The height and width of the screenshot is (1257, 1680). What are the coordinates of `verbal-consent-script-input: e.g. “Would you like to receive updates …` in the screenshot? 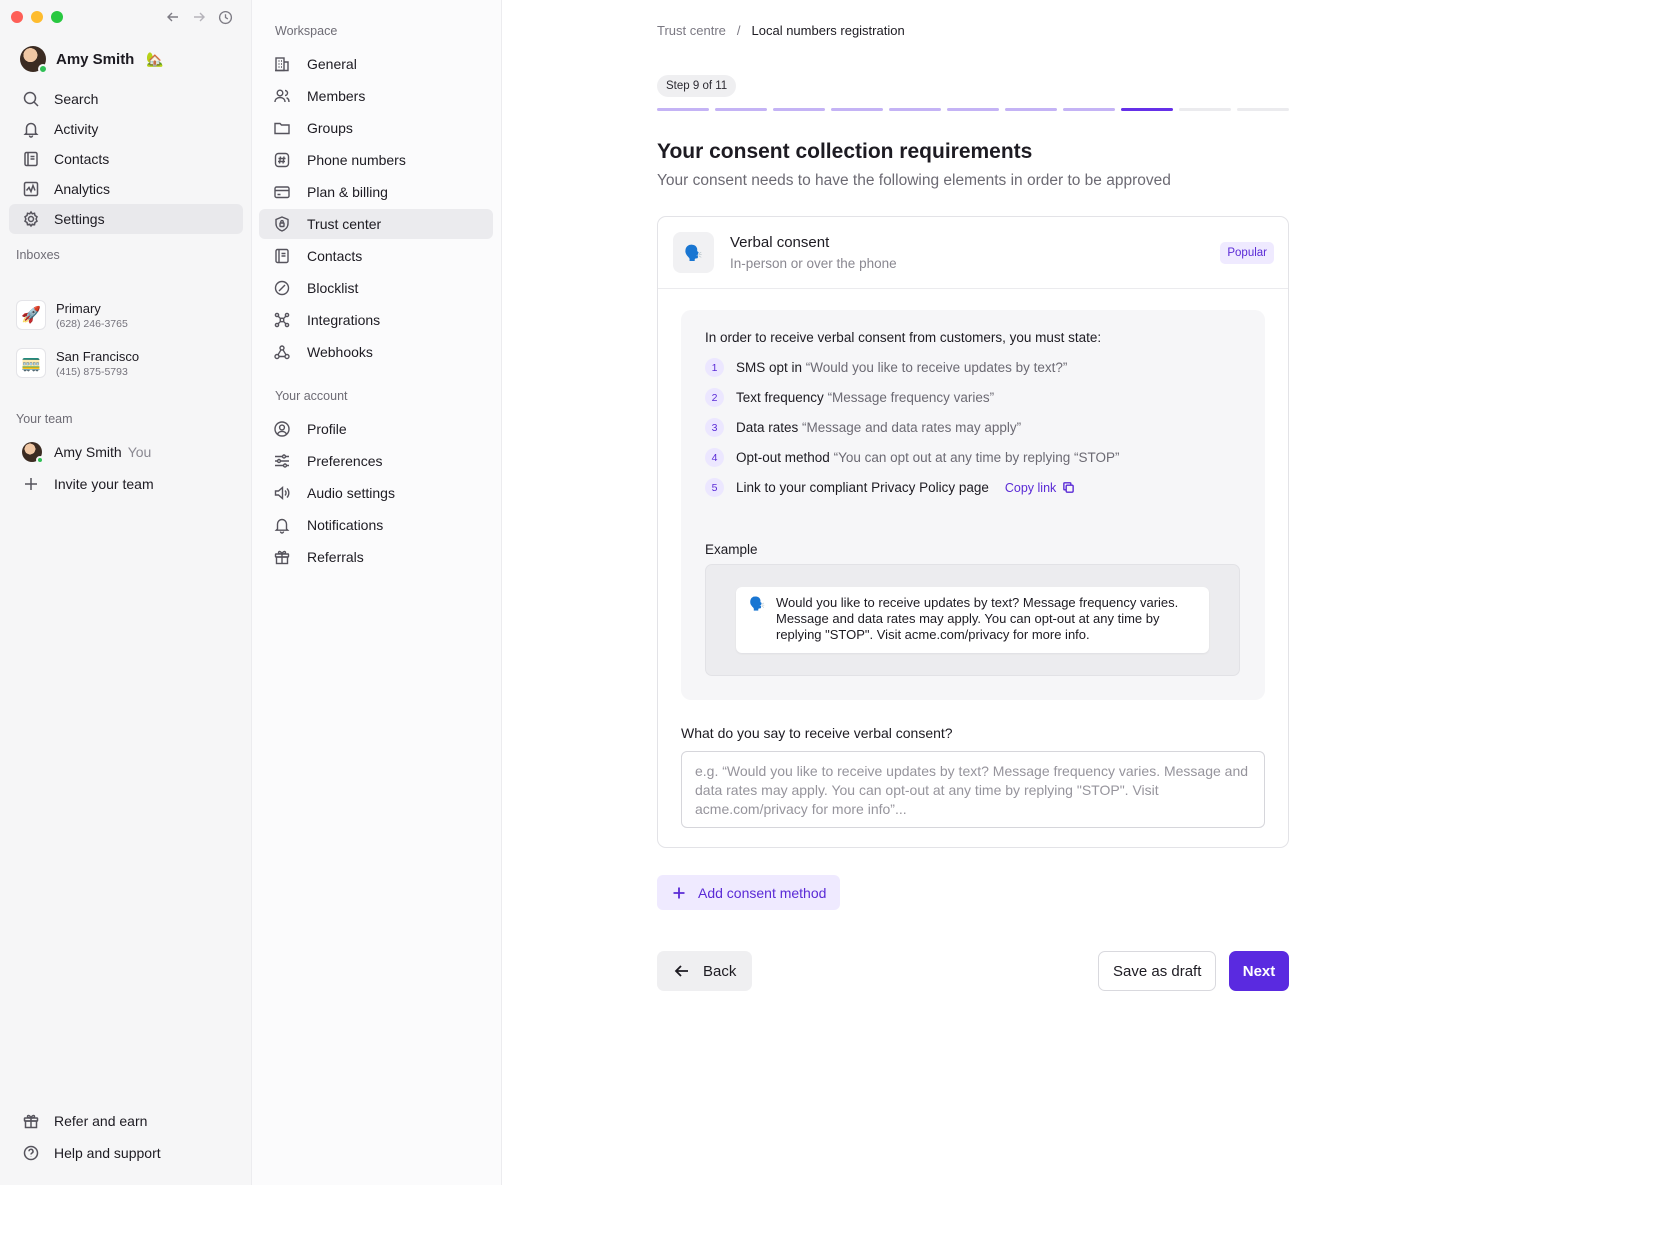 It's located at (973, 789).